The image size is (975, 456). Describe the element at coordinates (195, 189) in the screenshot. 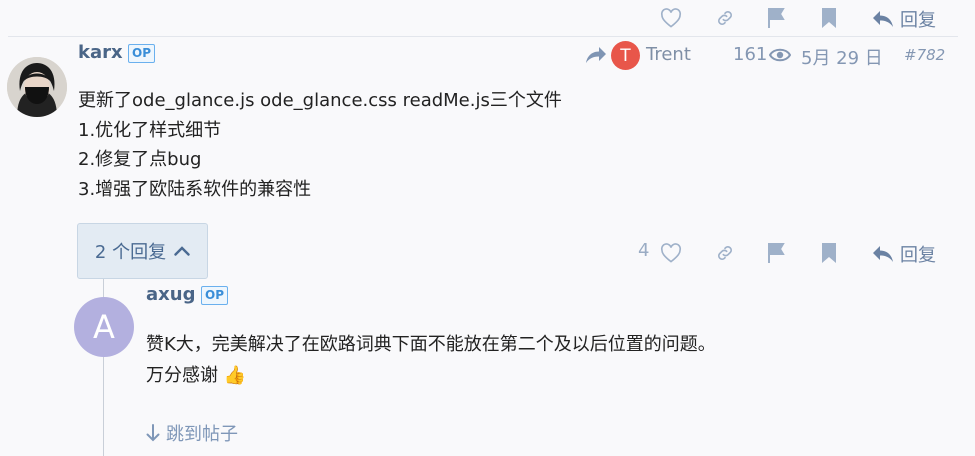

I see `post-line: 3.增强了欧陆系软件的兼容性` at that location.